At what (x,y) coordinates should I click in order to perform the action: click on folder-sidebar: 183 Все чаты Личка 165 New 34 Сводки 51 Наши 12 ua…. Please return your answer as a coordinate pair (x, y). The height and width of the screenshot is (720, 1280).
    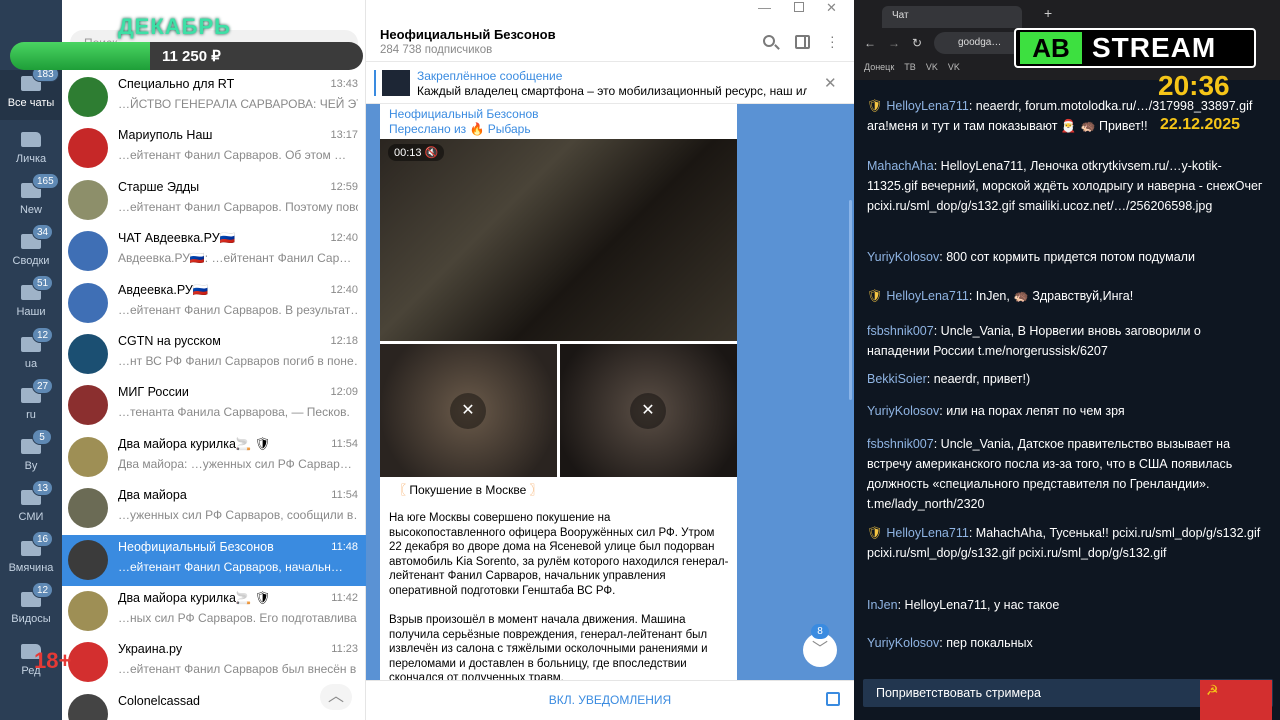
    Looking at the image, I should click on (31, 360).